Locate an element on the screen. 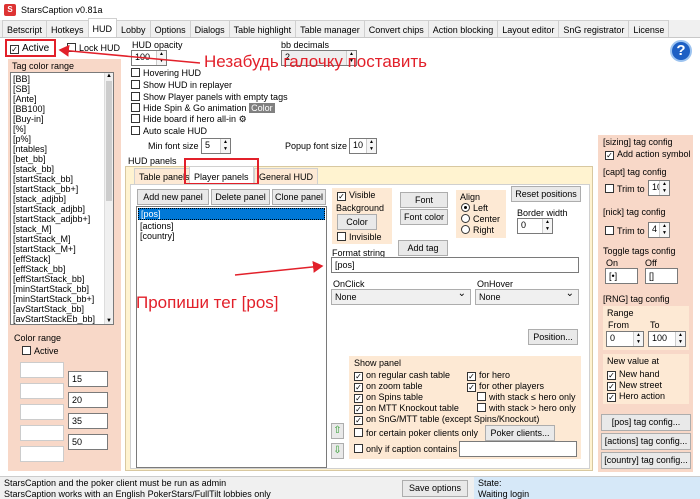 Image resolution: width=700 pixels, height=499 pixels. arrow-to-format-string is located at coordinates (279, 268).